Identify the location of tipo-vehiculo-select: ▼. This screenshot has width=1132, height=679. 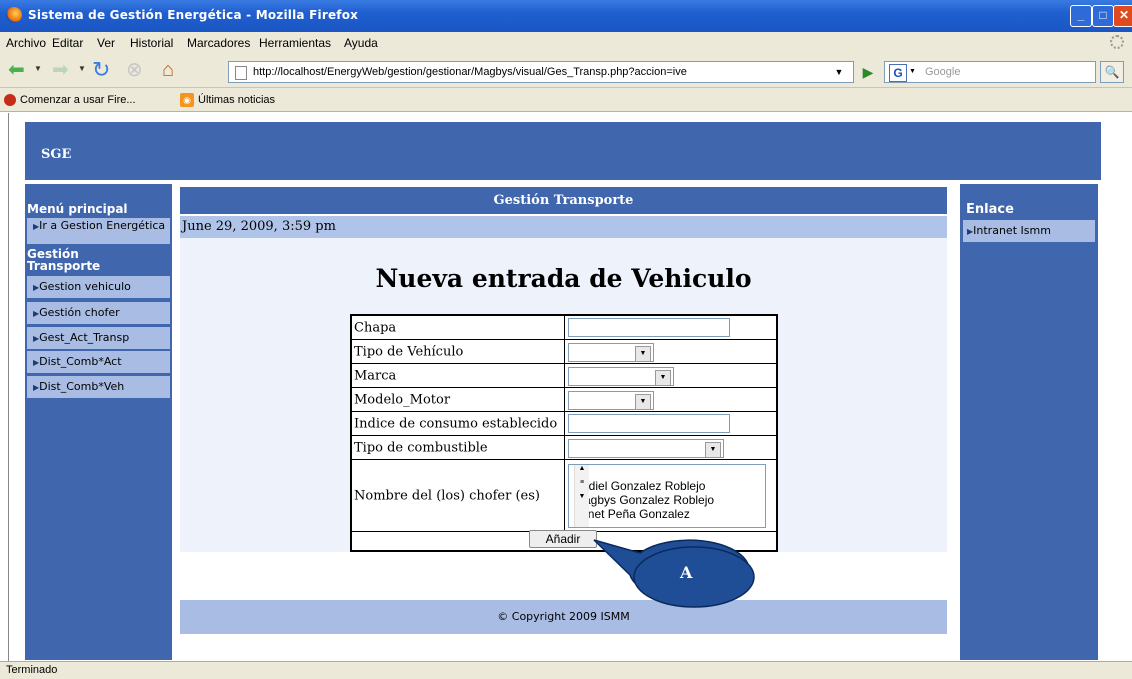
(611, 352).